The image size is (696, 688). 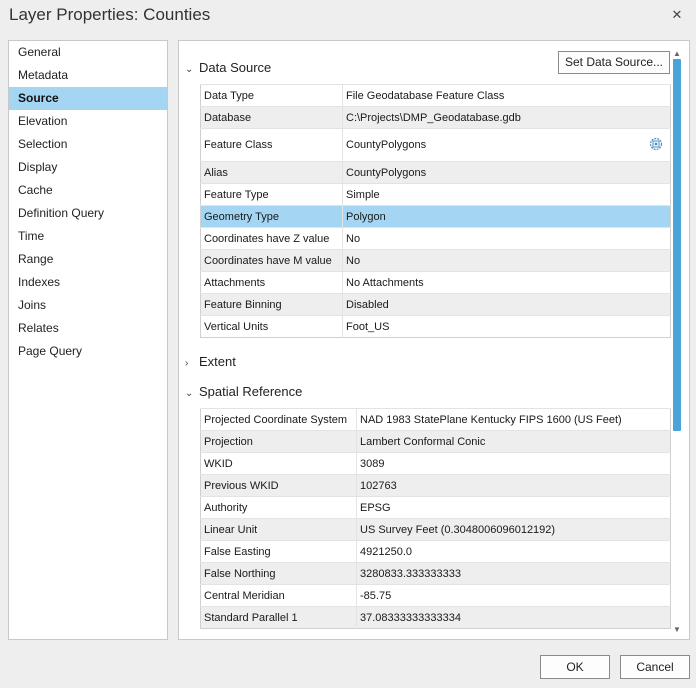 What do you see at coordinates (435, 194) in the screenshot?
I see `table-row: Feature Type Simple` at bounding box center [435, 194].